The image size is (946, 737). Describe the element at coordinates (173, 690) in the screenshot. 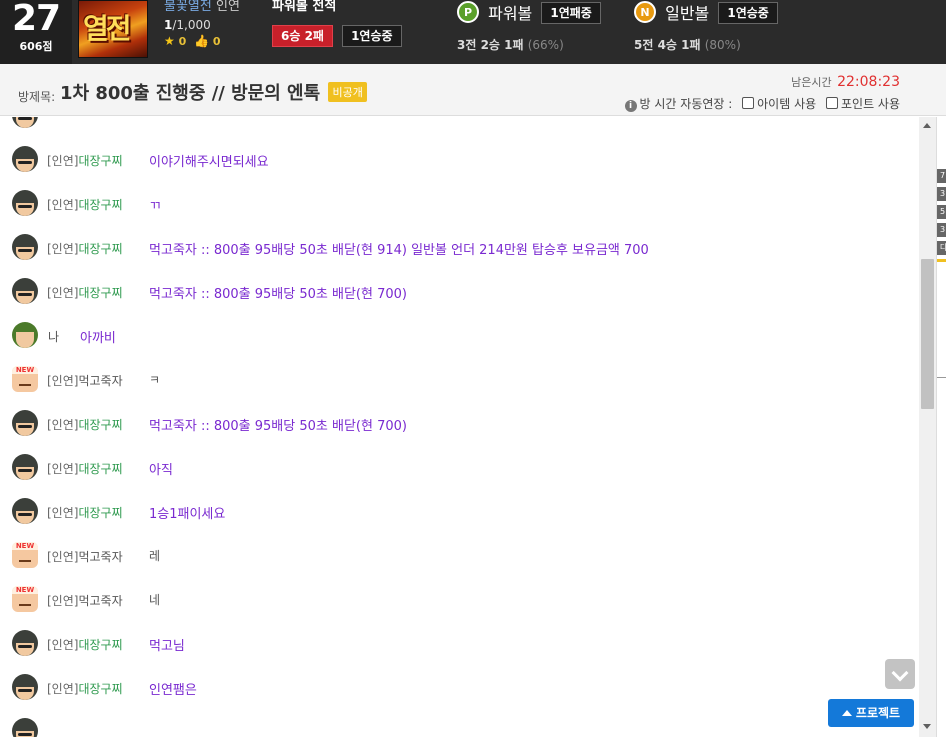

I see `chat-message-text: 인연팸은` at that location.